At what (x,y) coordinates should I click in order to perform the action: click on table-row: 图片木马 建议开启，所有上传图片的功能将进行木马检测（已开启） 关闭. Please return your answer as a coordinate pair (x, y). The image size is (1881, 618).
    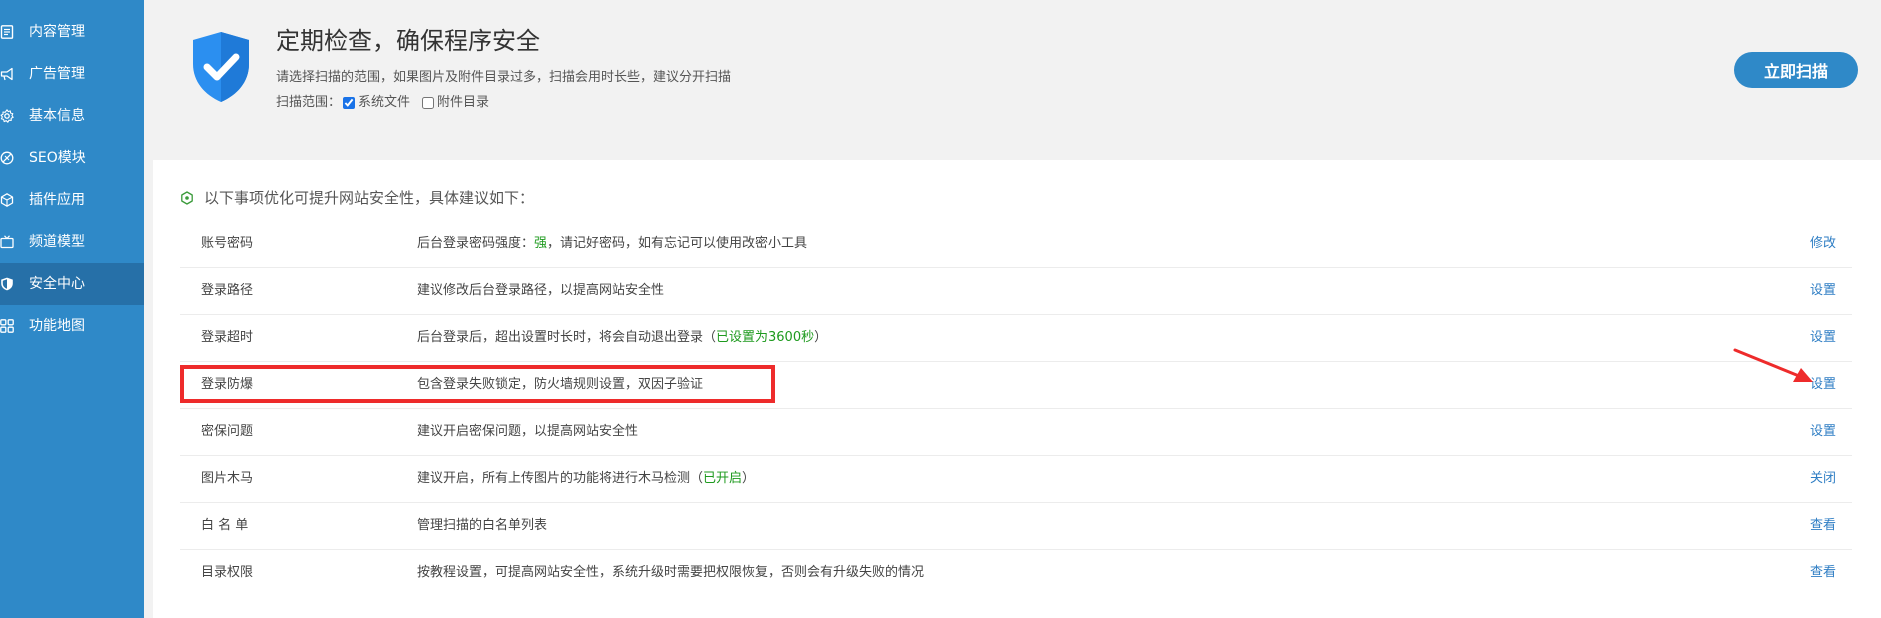
    Looking at the image, I should click on (1016, 479).